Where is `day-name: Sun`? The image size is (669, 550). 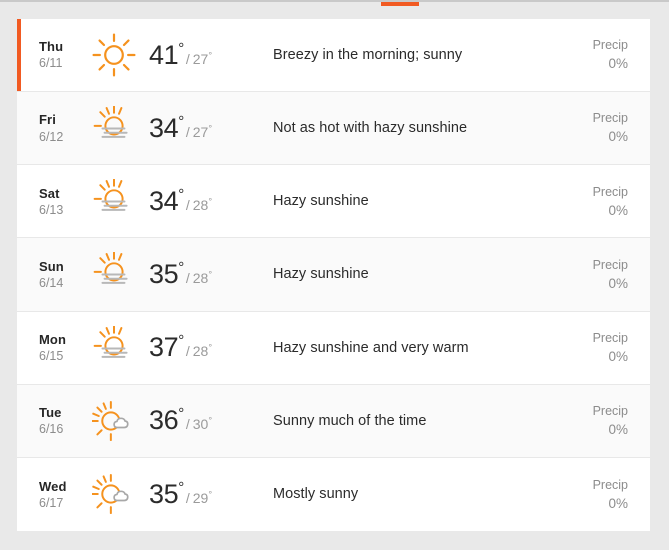 day-name: Sun is located at coordinates (51, 266).